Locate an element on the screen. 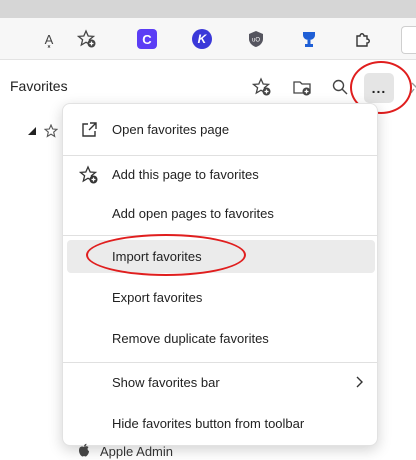 This screenshot has height=460, width=416. toolbar-edge is located at coordinates (408, 40).